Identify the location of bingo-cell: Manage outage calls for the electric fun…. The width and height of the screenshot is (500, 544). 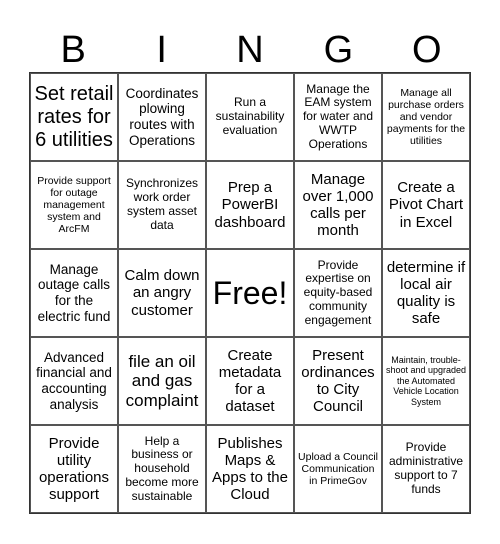
(74, 293).